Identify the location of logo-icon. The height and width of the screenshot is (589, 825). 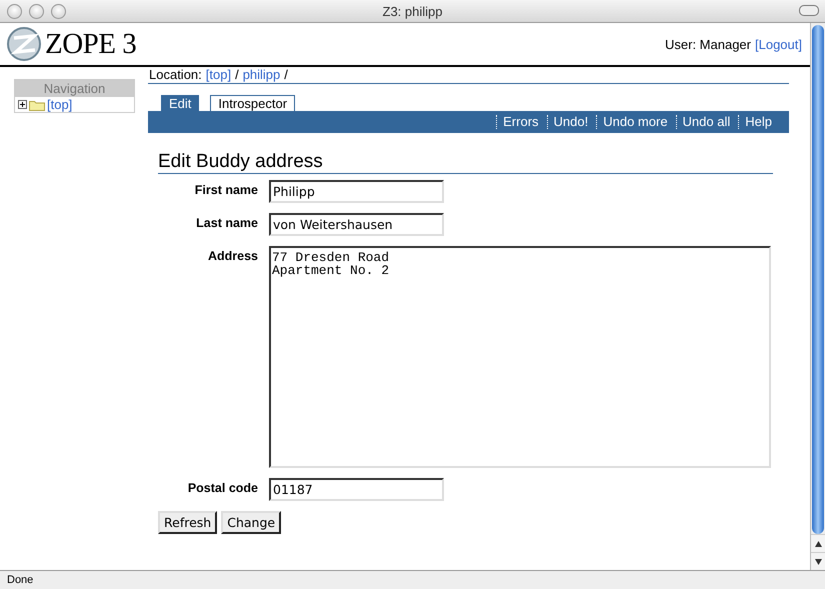
(24, 44).